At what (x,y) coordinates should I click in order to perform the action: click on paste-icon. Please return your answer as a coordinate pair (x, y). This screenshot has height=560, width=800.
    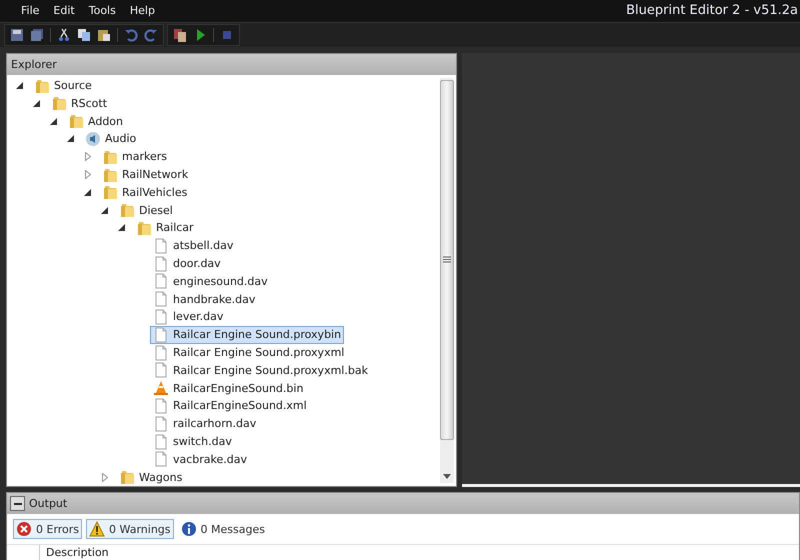
    Looking at the image, I should click on (104, 35).